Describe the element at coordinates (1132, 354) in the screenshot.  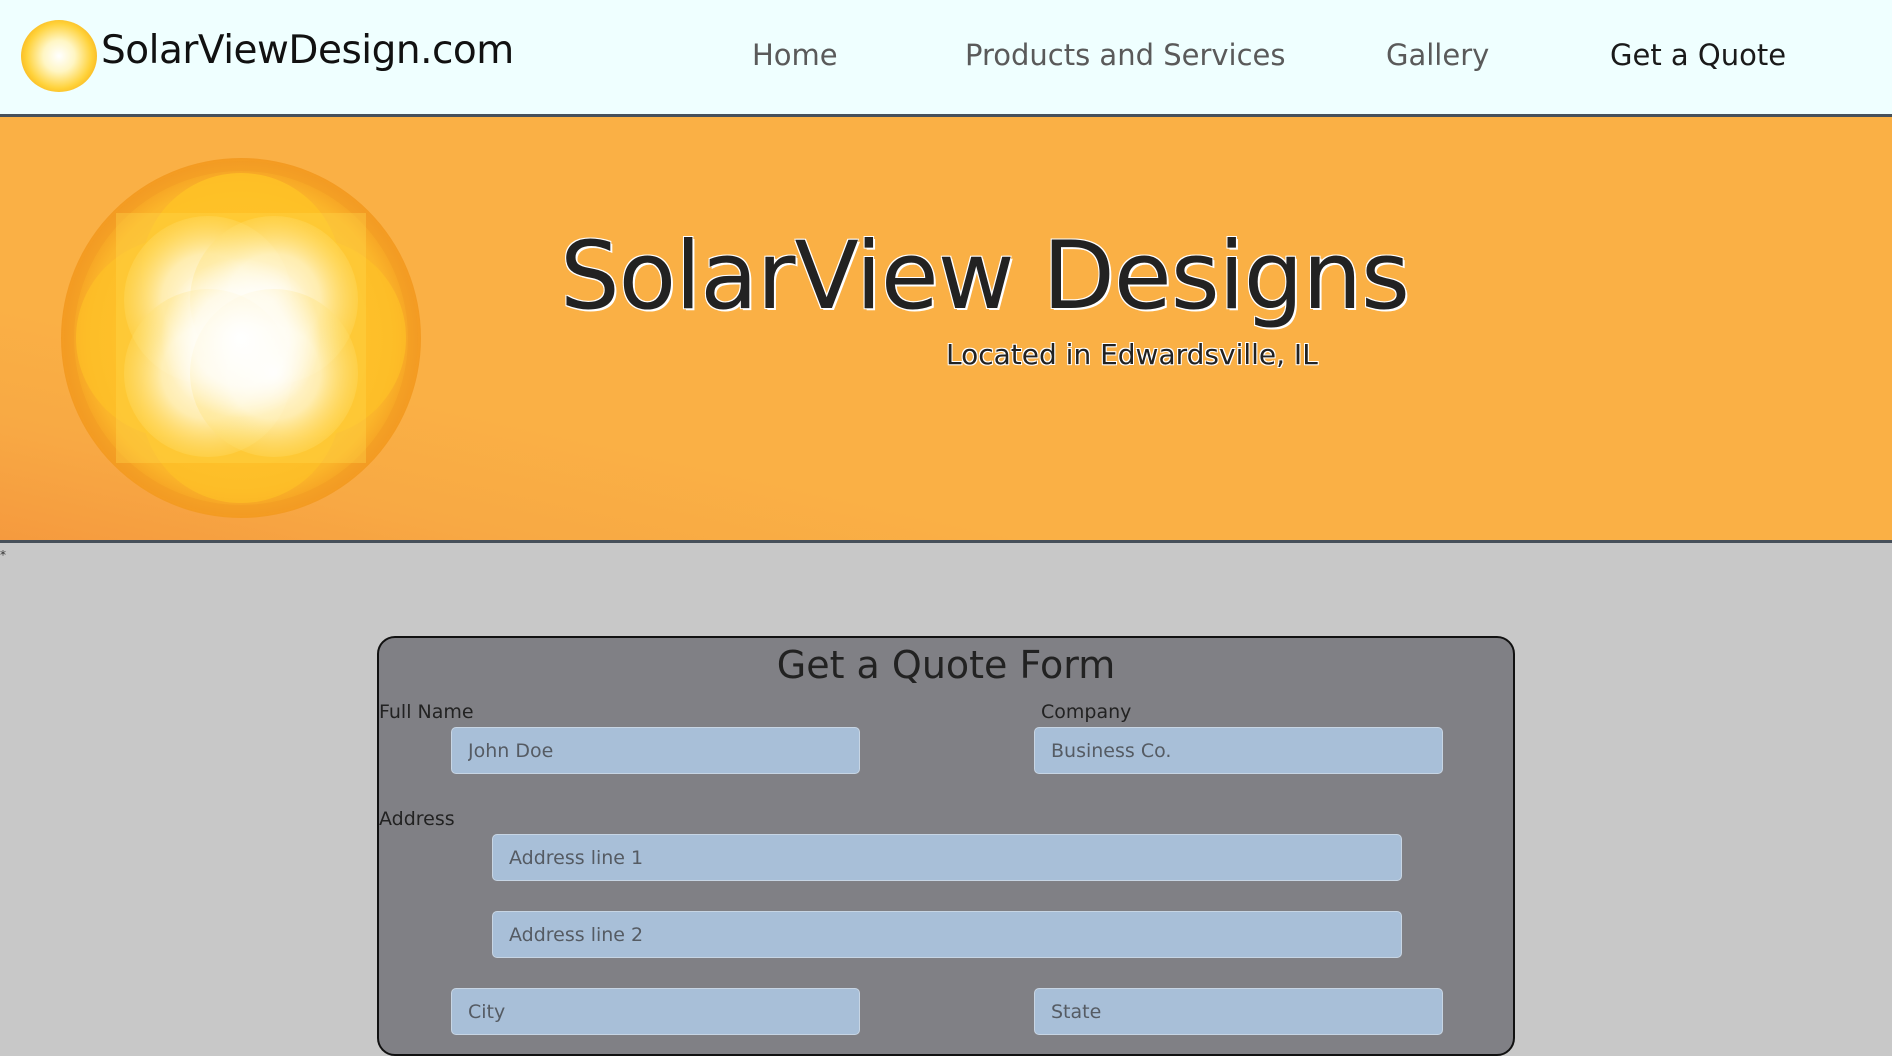
I see `hero-subtitle: Located in Edwardsville, IL` at that location.